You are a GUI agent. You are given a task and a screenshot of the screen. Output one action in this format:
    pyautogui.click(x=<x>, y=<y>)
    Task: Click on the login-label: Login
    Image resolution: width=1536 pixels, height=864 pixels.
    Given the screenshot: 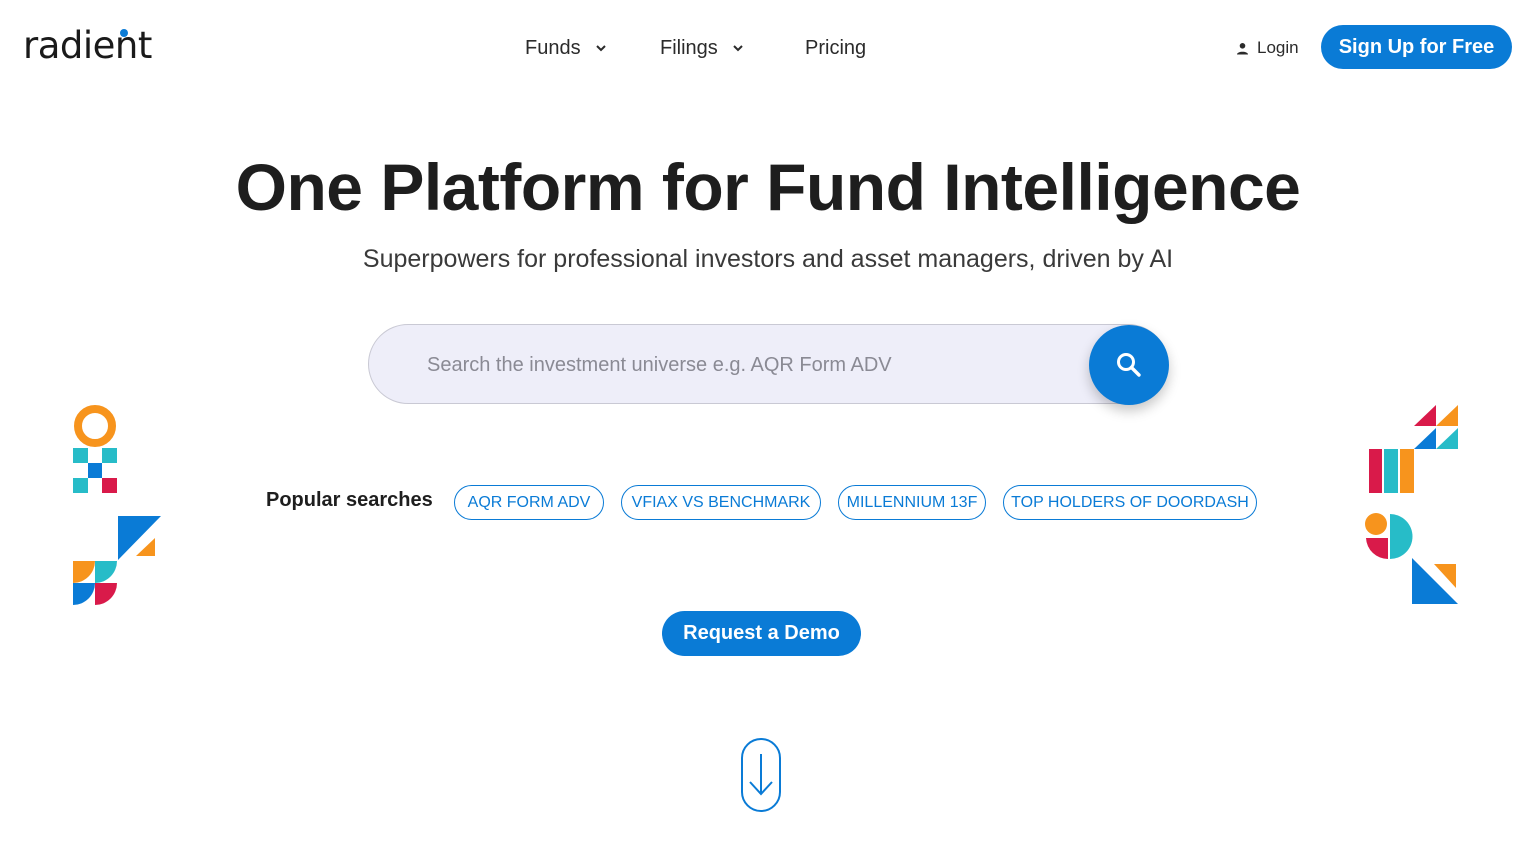 What is the action you would take?
    pyautogui.click(x=1278, y=47)
    